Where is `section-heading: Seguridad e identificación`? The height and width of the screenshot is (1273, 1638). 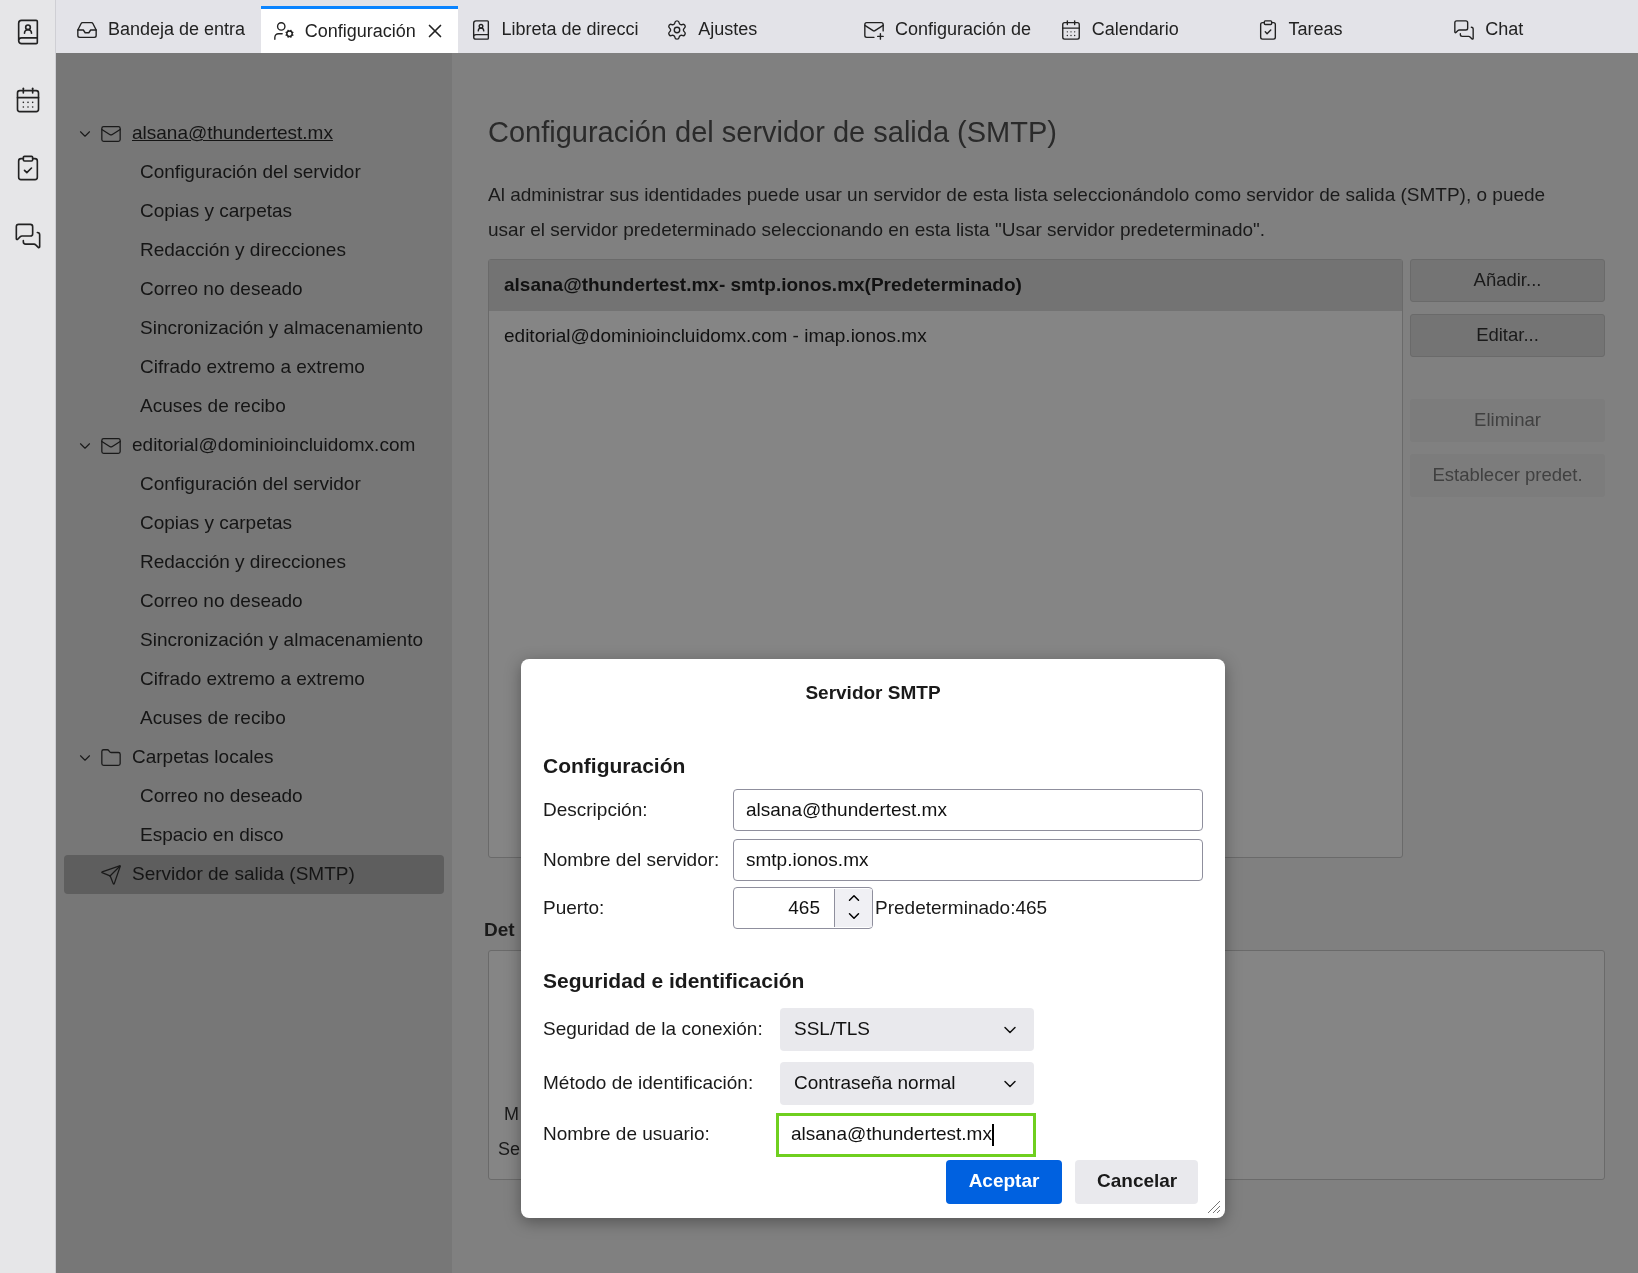 section-heading: Seguridad e identificación is located at coordinates (674, 981).